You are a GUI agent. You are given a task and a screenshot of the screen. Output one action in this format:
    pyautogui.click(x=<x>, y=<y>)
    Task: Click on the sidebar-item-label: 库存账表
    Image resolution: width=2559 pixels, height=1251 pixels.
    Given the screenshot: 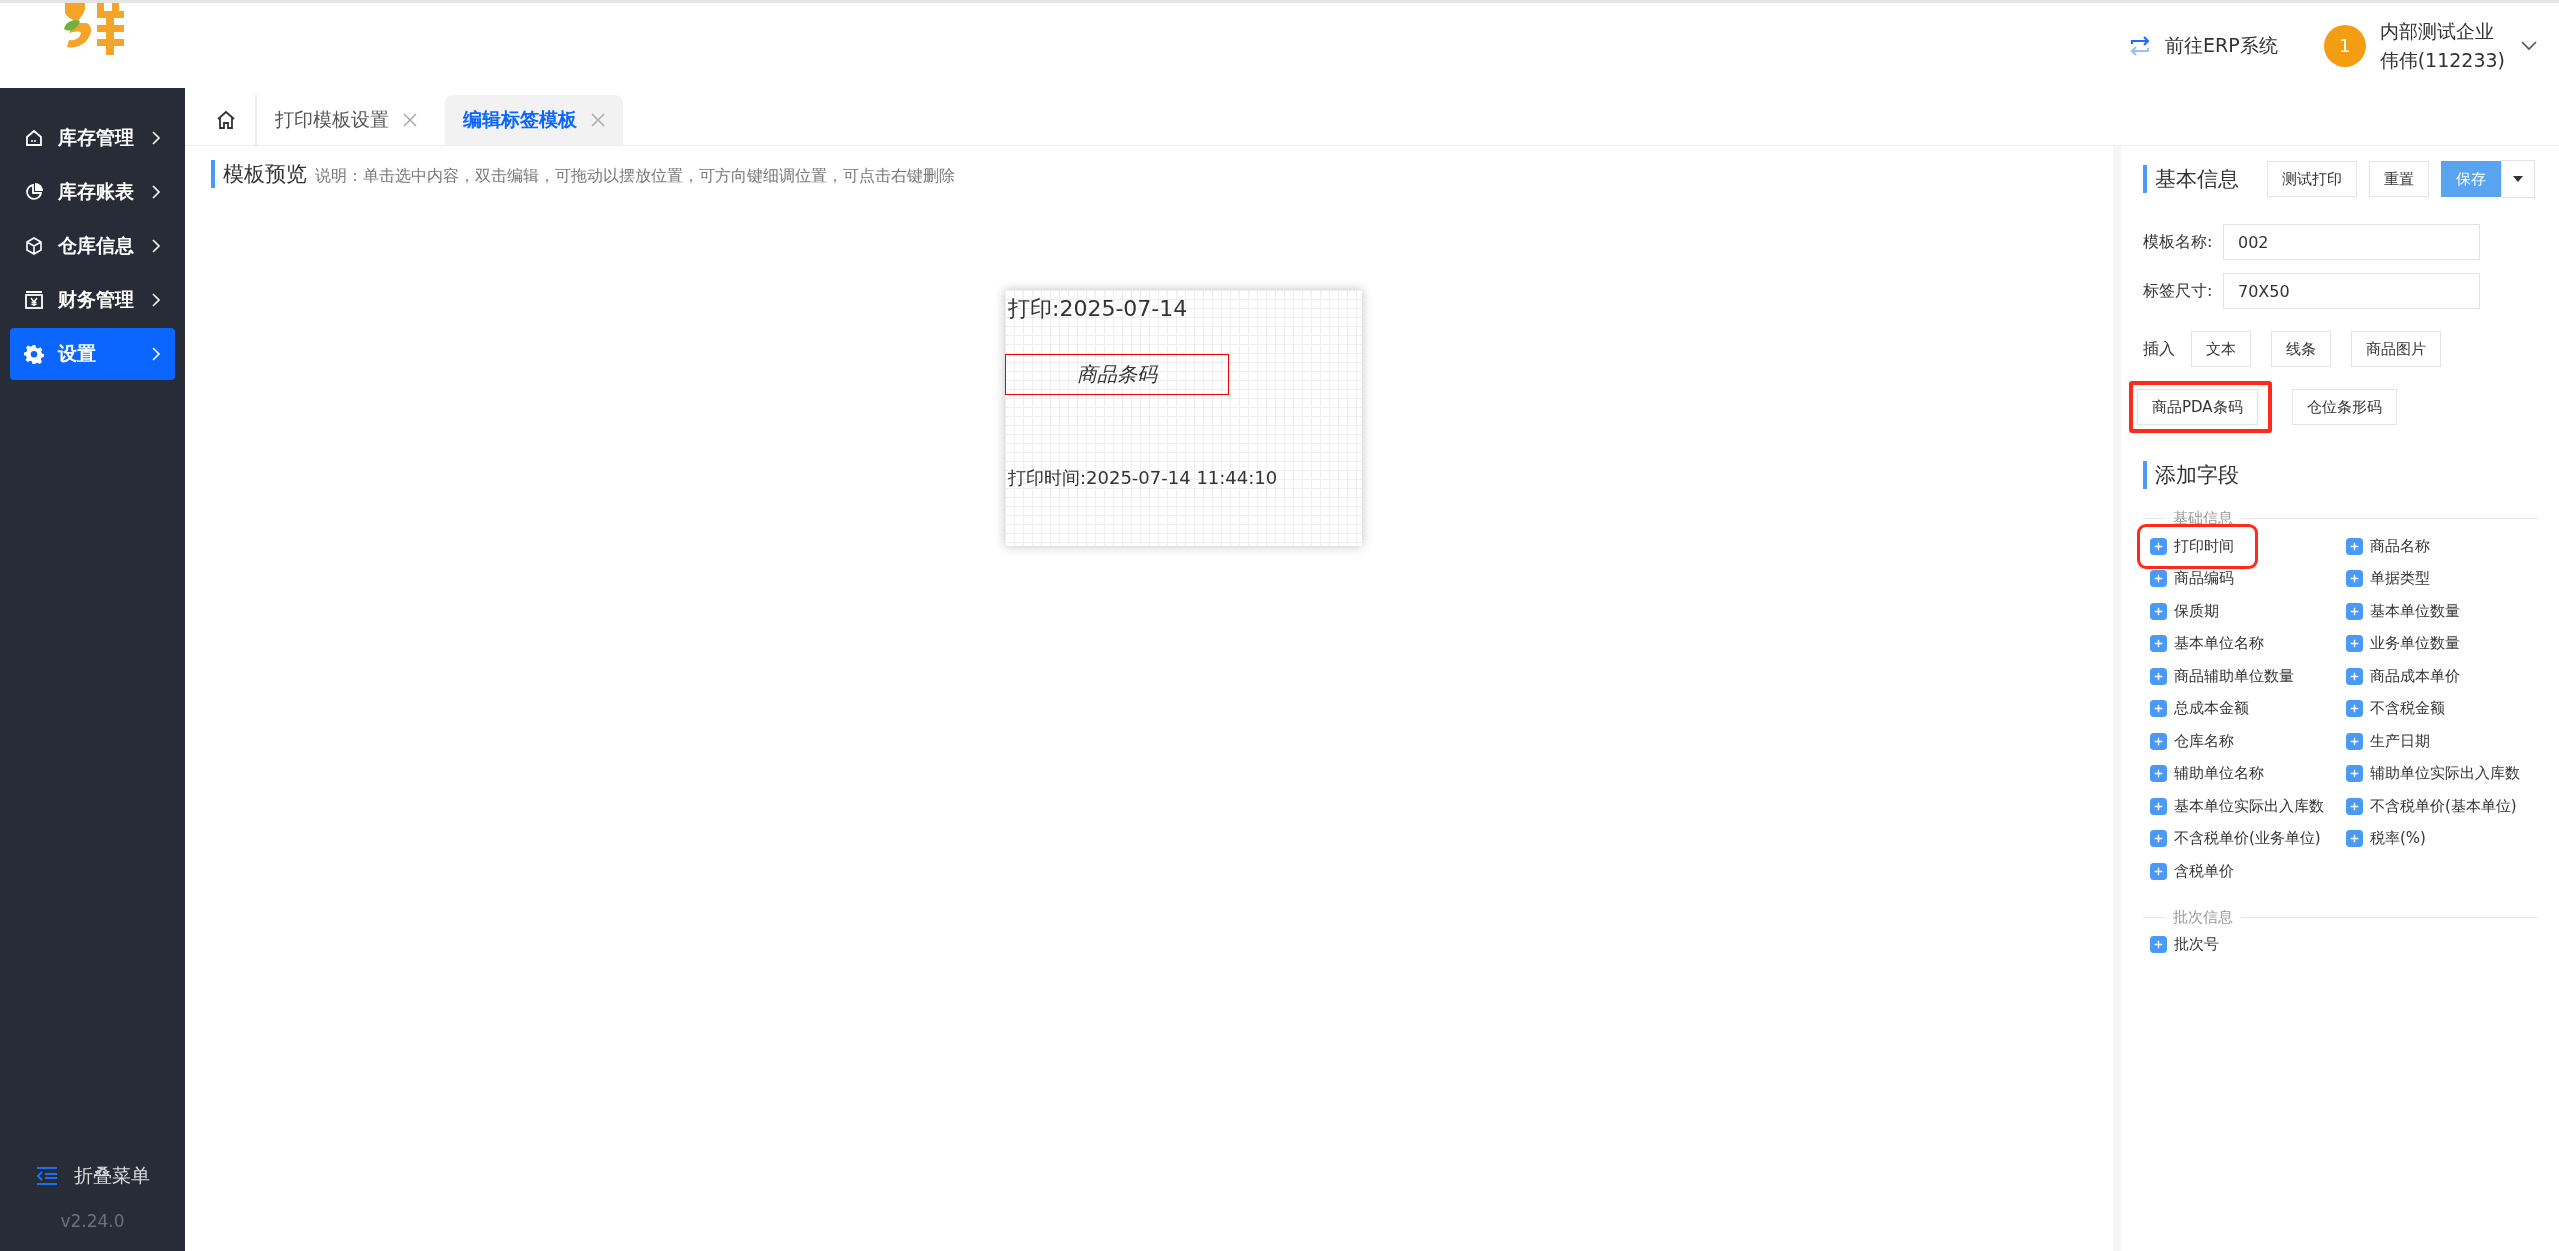 What is the action you would take?
    pyautogui.click(x=97, y=192)
    